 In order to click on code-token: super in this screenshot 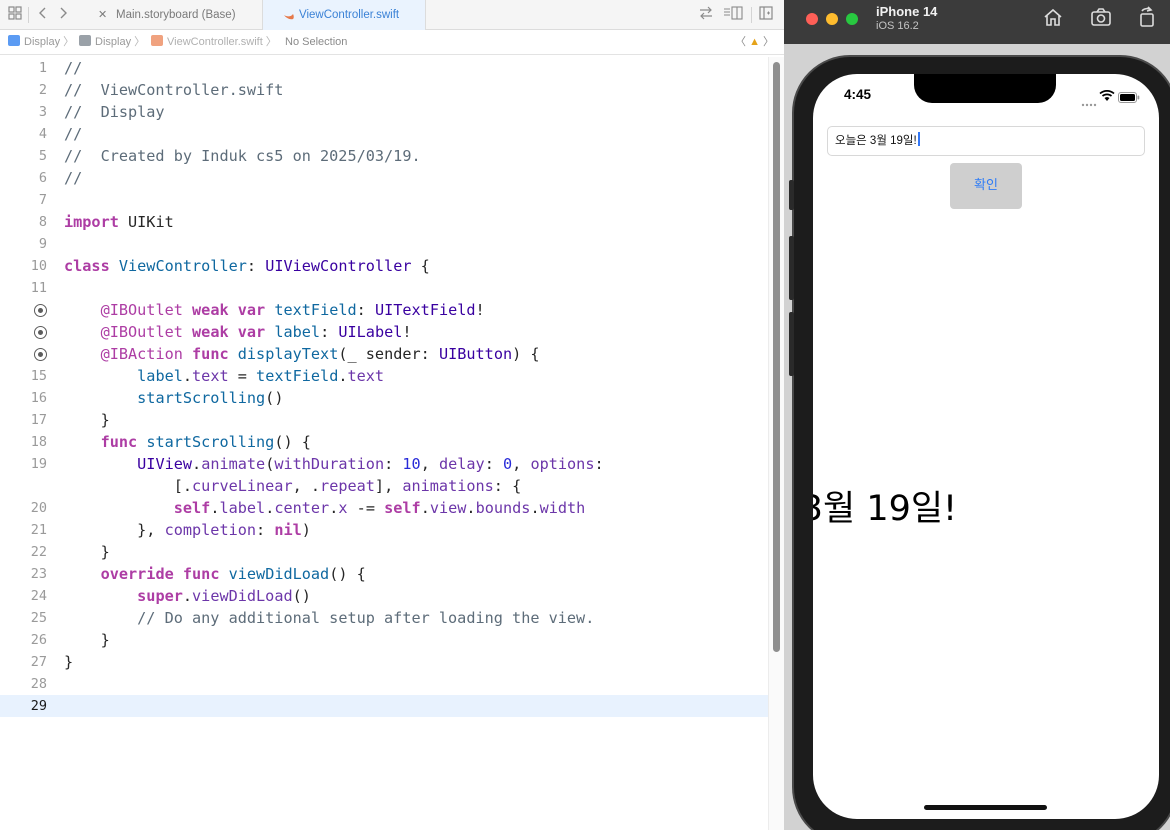, I will do `click(160, 596)`.